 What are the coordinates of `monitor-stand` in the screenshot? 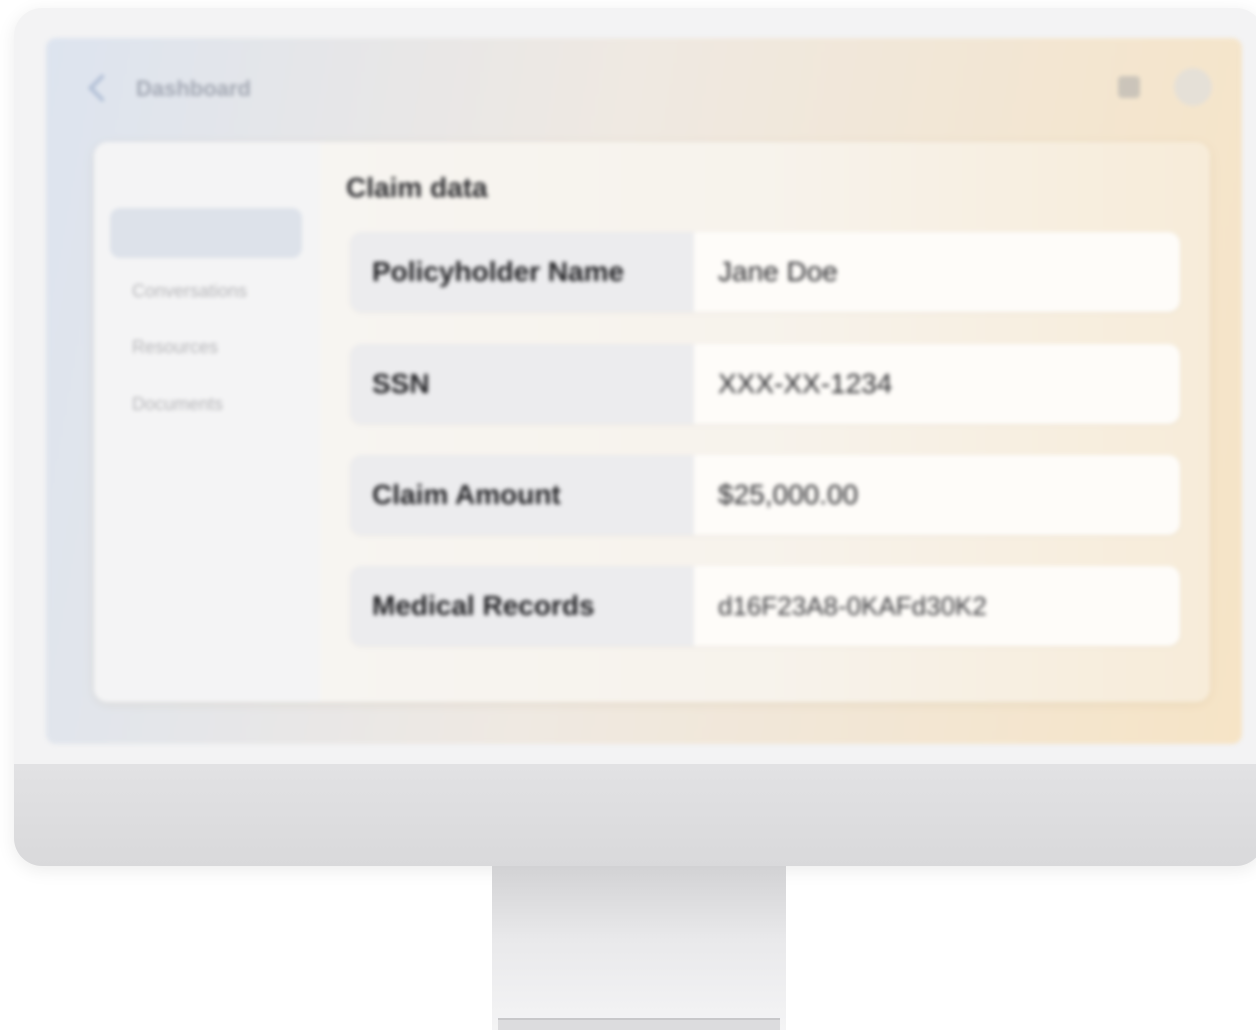 It's located at (639, 948).